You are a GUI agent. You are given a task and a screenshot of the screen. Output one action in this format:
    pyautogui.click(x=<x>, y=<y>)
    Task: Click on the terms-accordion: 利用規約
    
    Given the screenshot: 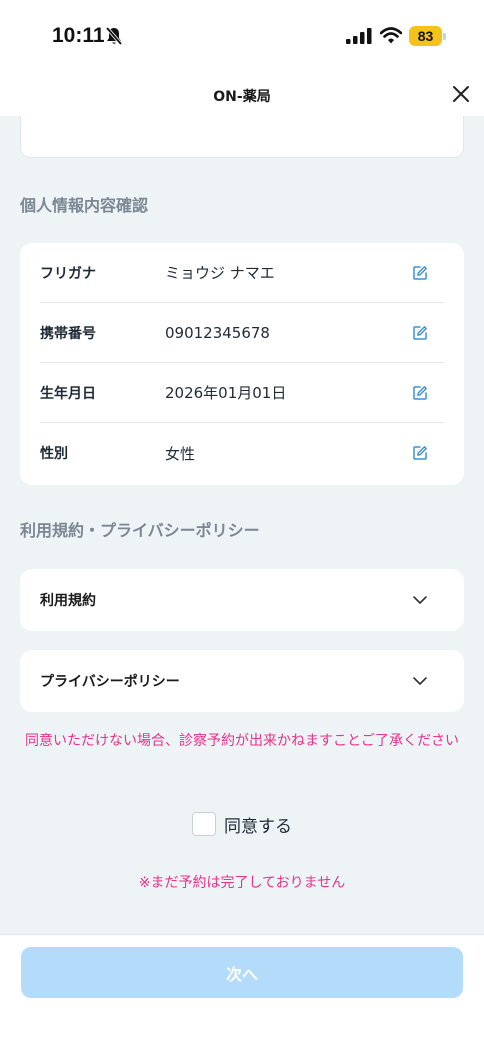 What is the action you would take?
    pyautogui.click(x=242, y=600)
    